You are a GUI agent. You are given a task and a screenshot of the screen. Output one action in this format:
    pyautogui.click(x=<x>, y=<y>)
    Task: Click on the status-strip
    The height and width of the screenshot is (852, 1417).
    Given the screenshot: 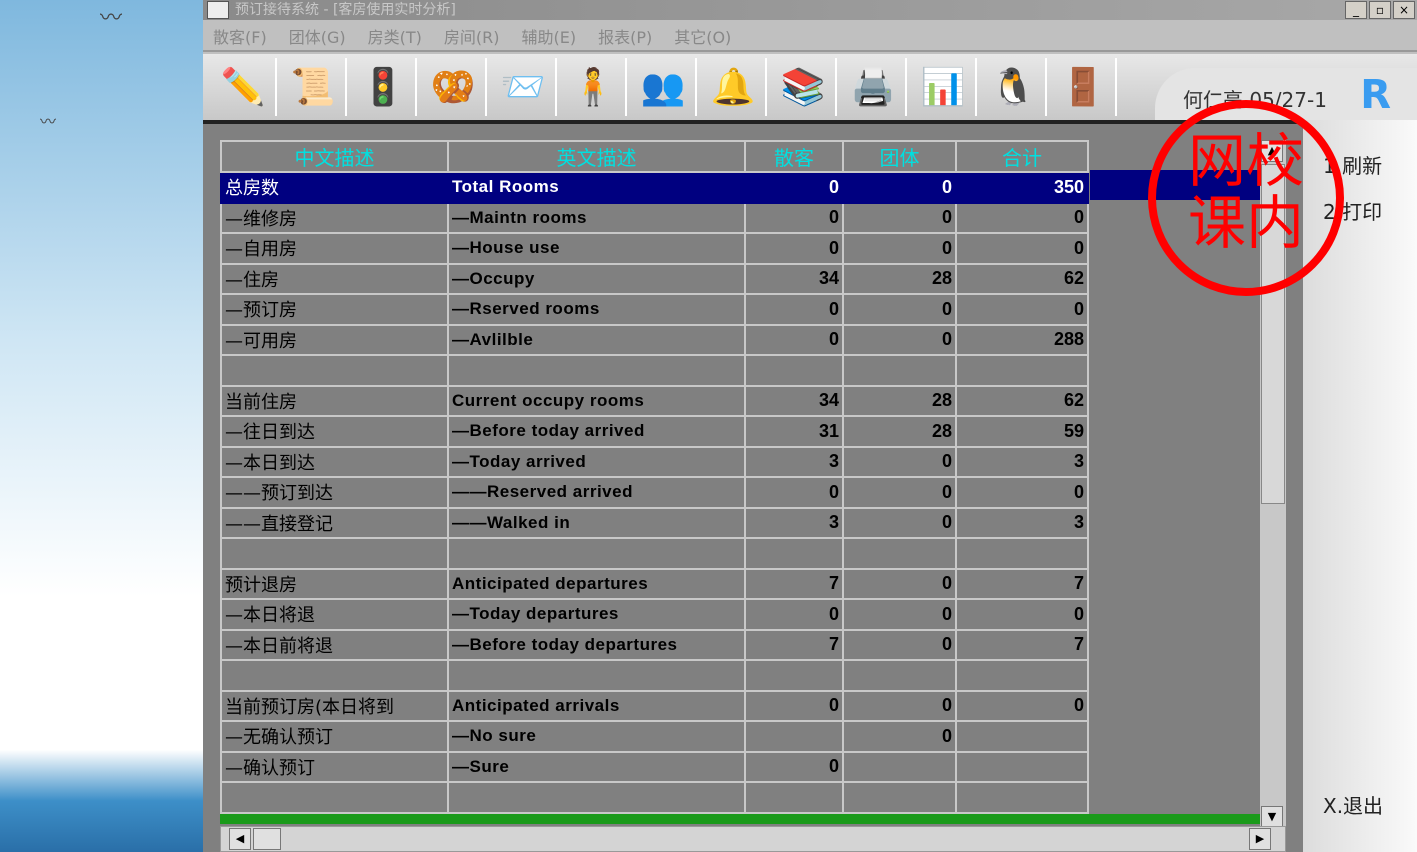 What is the action you would take?
    pyautogui.click(x=740, y=819)
    